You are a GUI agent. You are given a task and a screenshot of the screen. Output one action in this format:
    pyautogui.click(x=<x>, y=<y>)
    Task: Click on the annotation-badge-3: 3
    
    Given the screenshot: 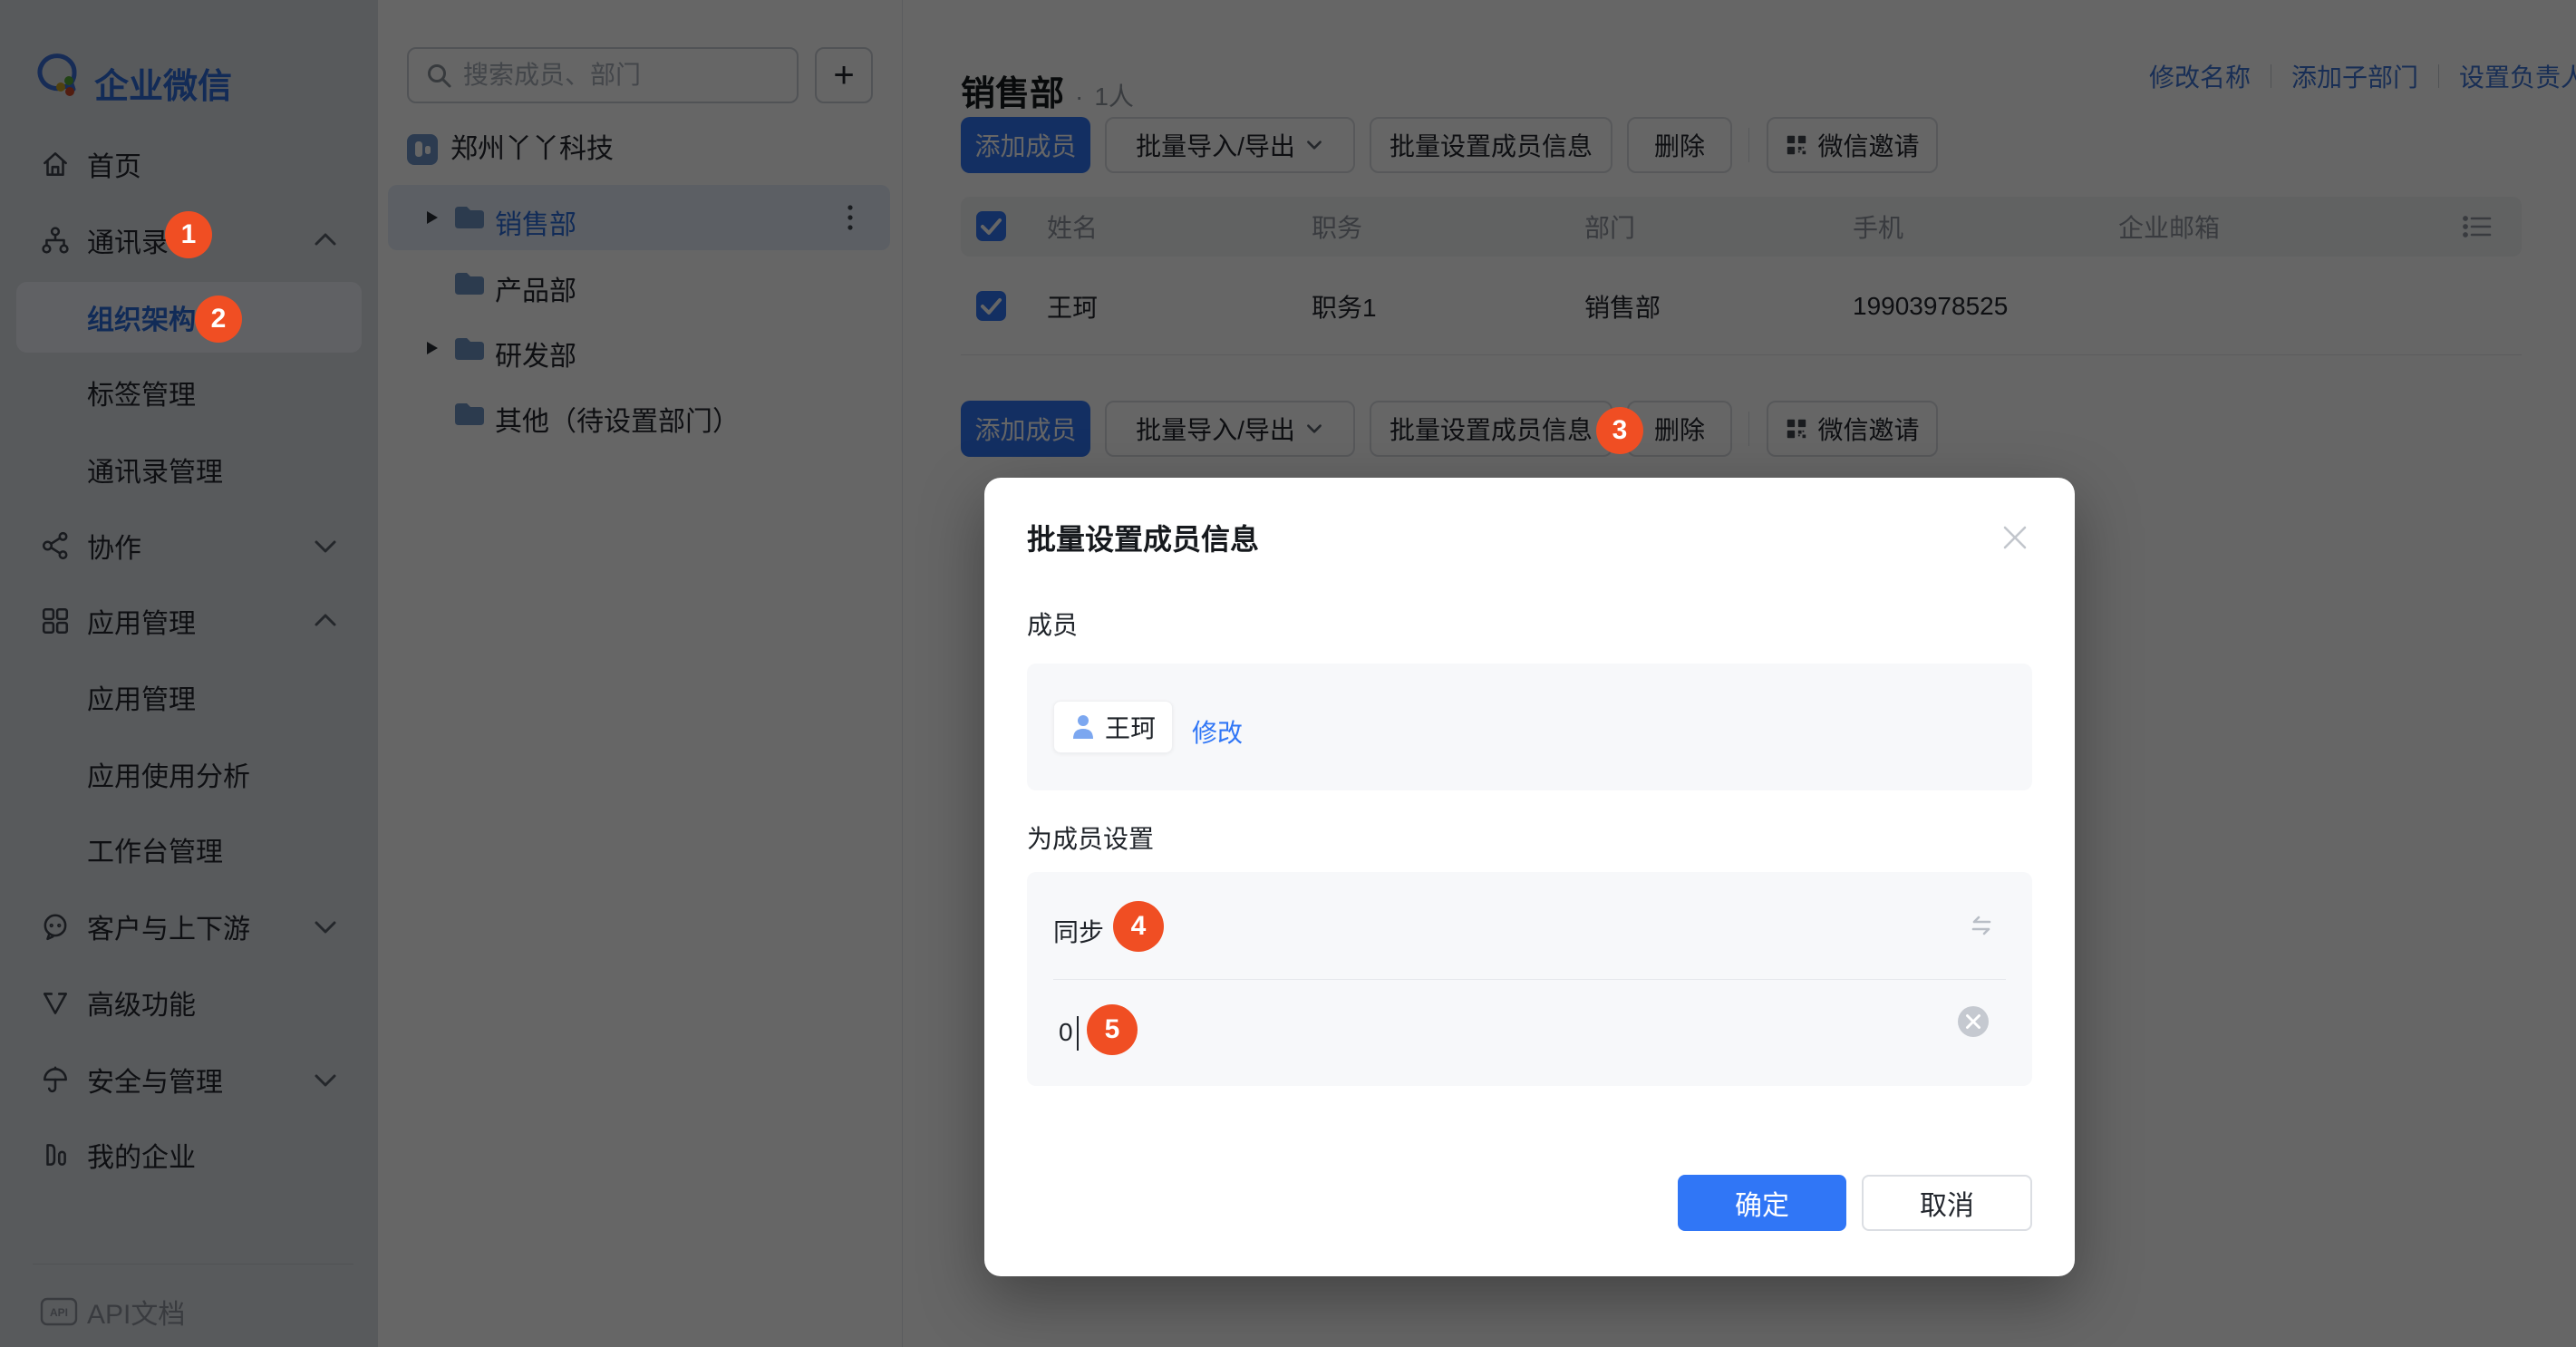 What is the action you would take?
    pyautogui.click(x=1619, y=431)
    